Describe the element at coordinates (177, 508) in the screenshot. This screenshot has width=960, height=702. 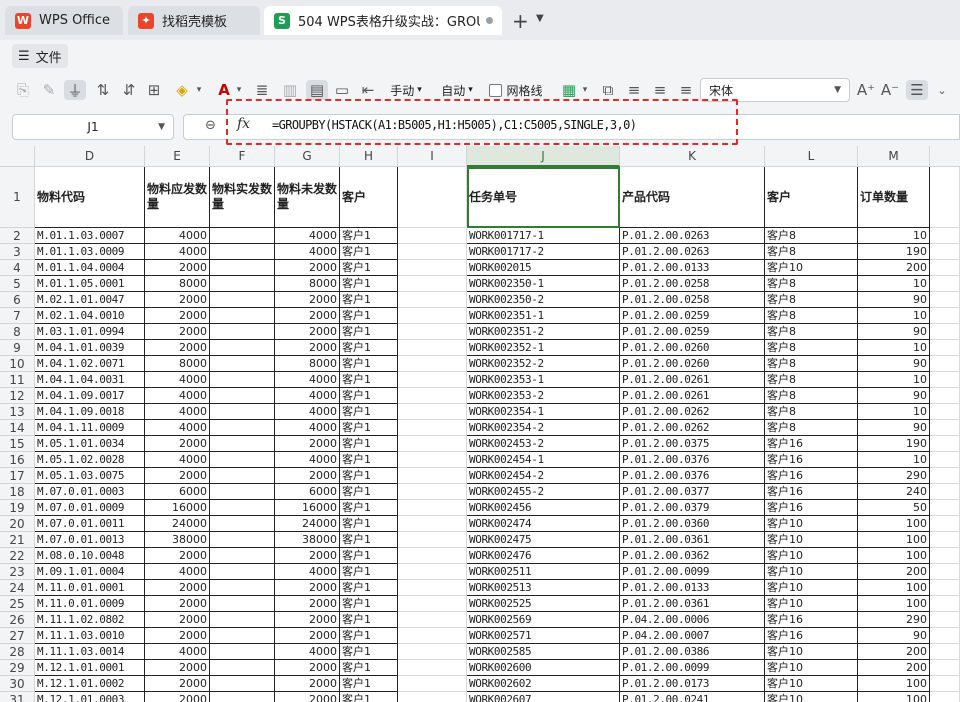
I see `cell: 16000` at that location.